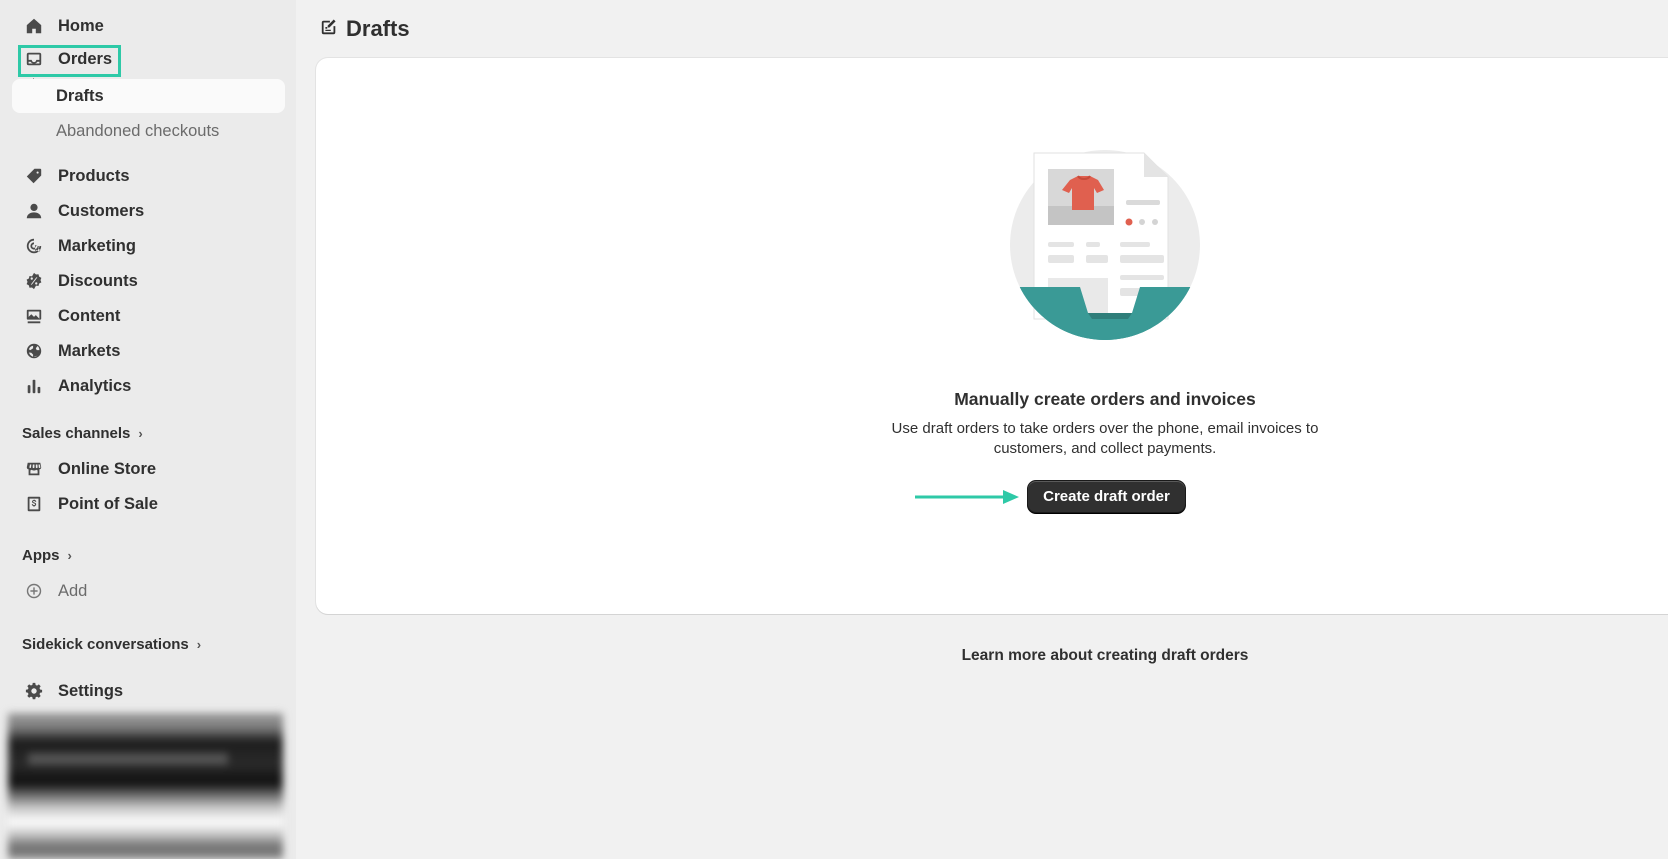 The width and height of the screenshot is (1668, 859). Describe the element at coordinates (97, 245) in the screenshot. I see `sidebar-item-label: Marketing` at that location.